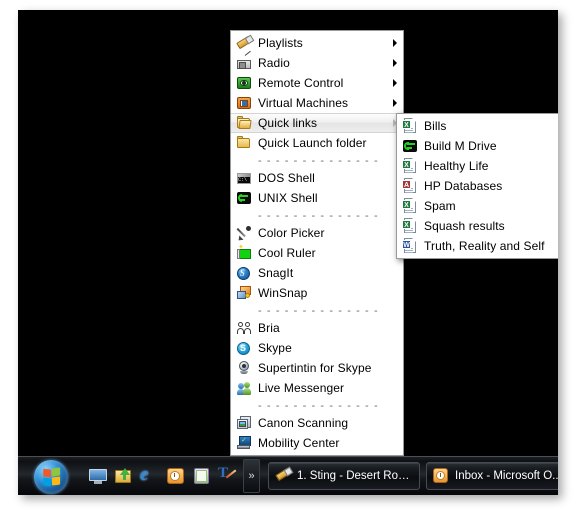 This screenshot has height=514, width=578. What do you see at coordinates (244, 423) in the screenshot?
I see `scanner-icon` at bounding box center [244, 423].